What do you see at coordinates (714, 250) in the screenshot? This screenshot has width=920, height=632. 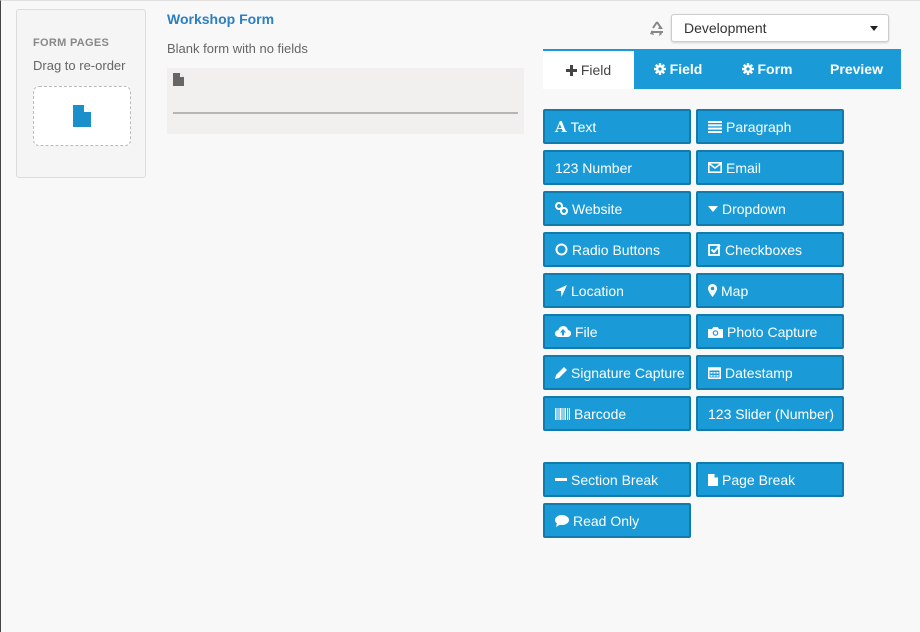 I see `checkbox-icon` at bounding box center [714, 250].